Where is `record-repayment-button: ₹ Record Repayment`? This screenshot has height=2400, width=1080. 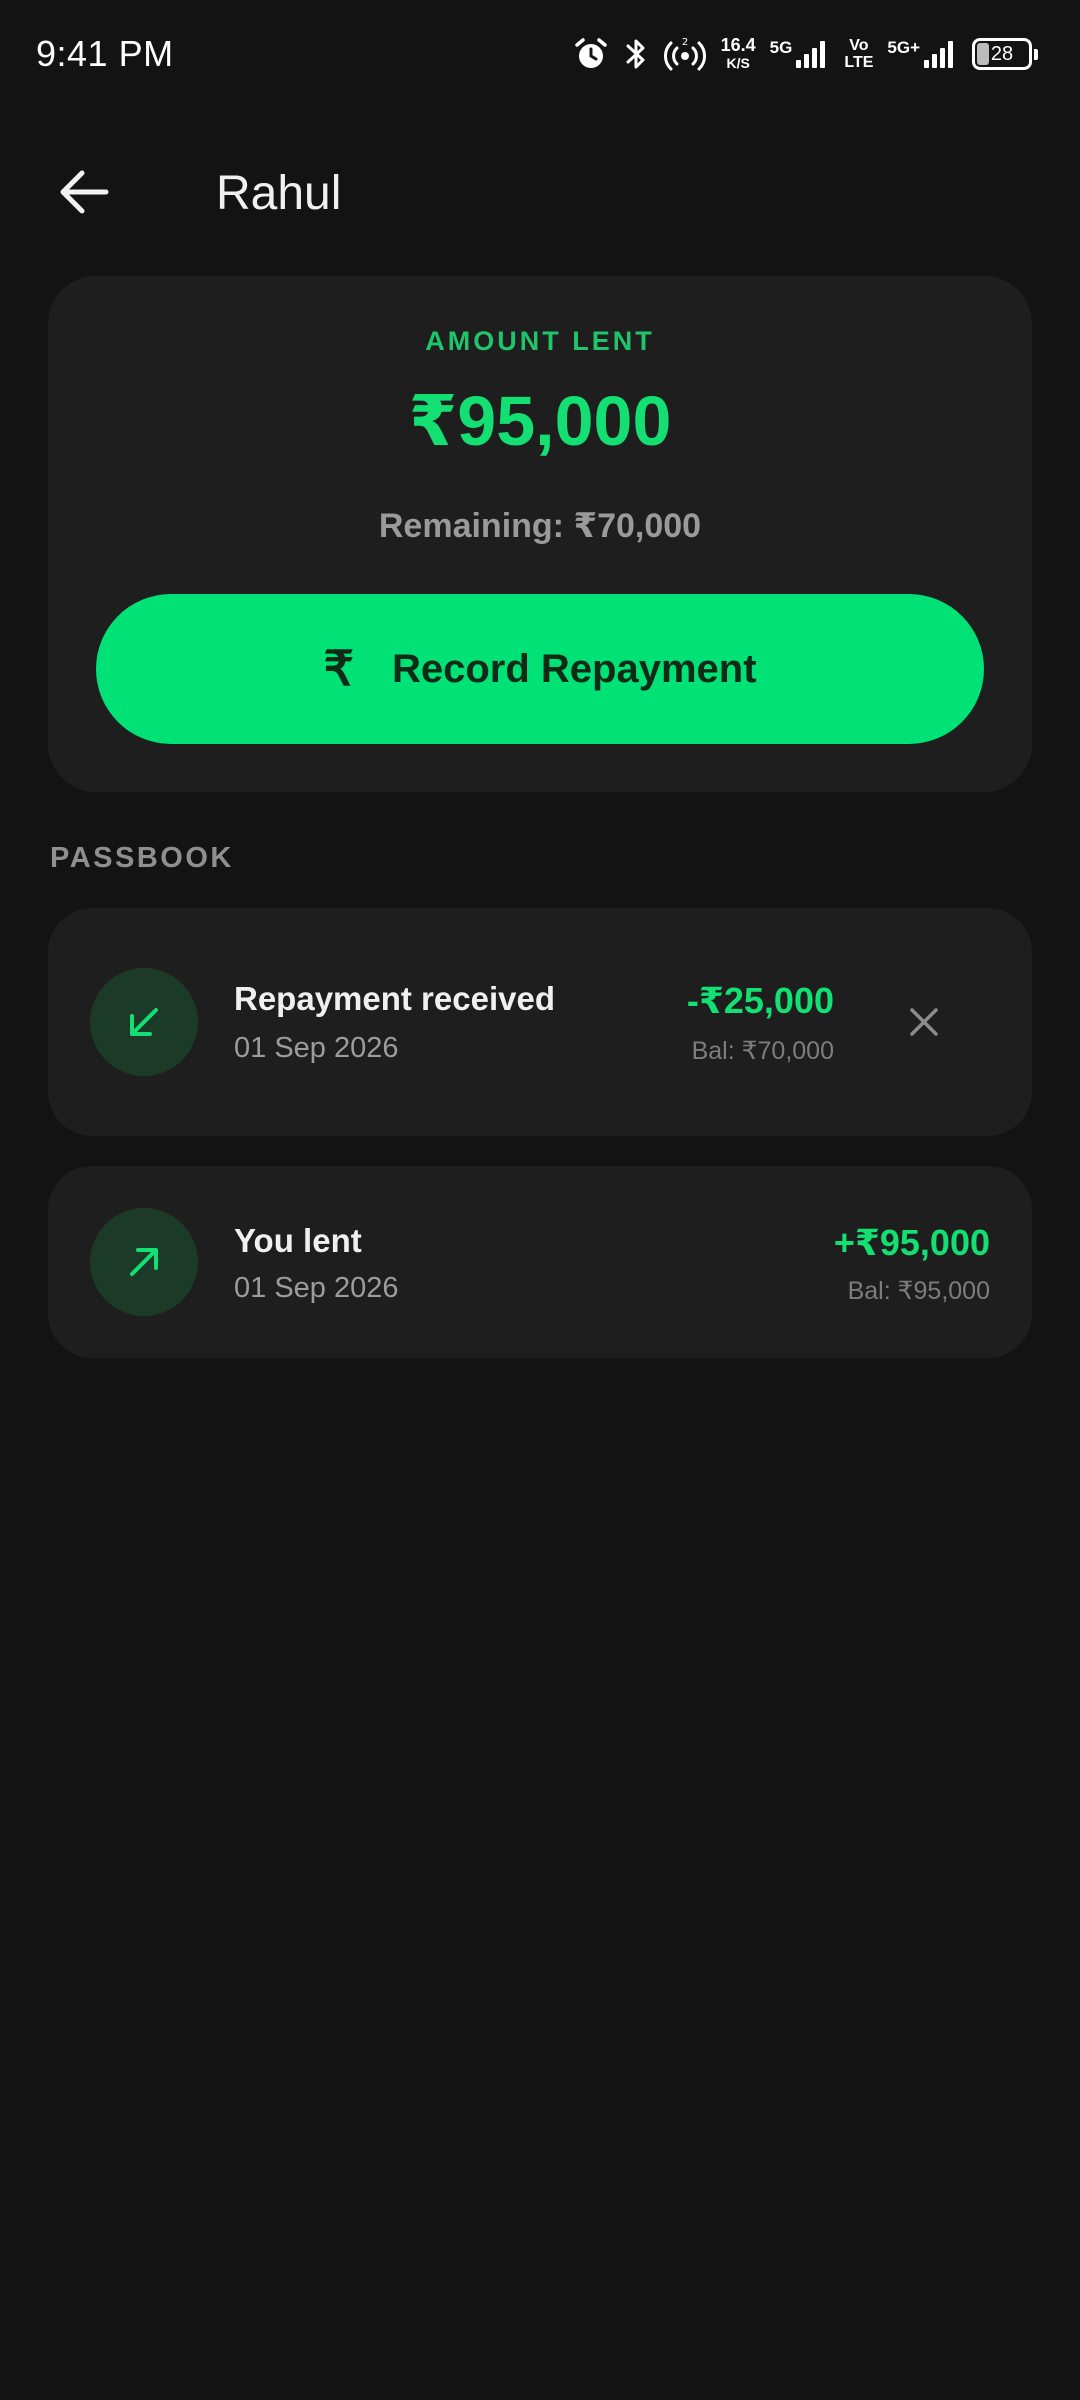 record-repayment-button: ₹ Record Repayment is located at coordinates (540, 669).